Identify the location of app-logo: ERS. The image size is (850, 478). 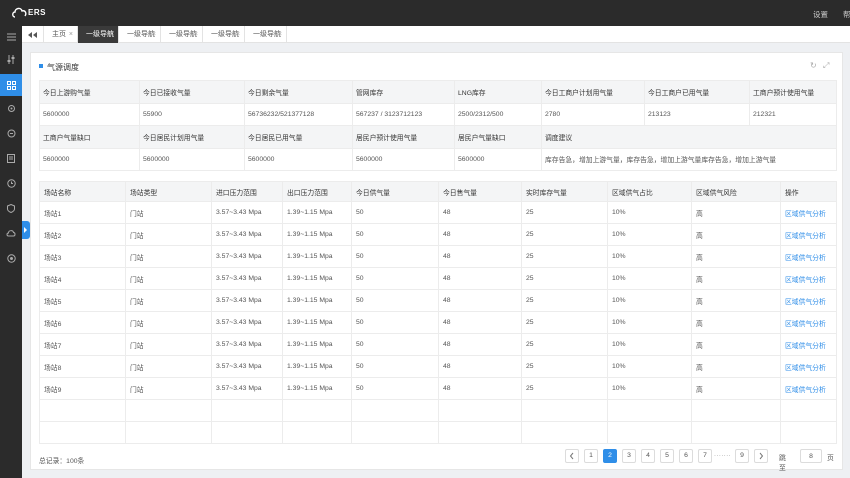
(30, 13).